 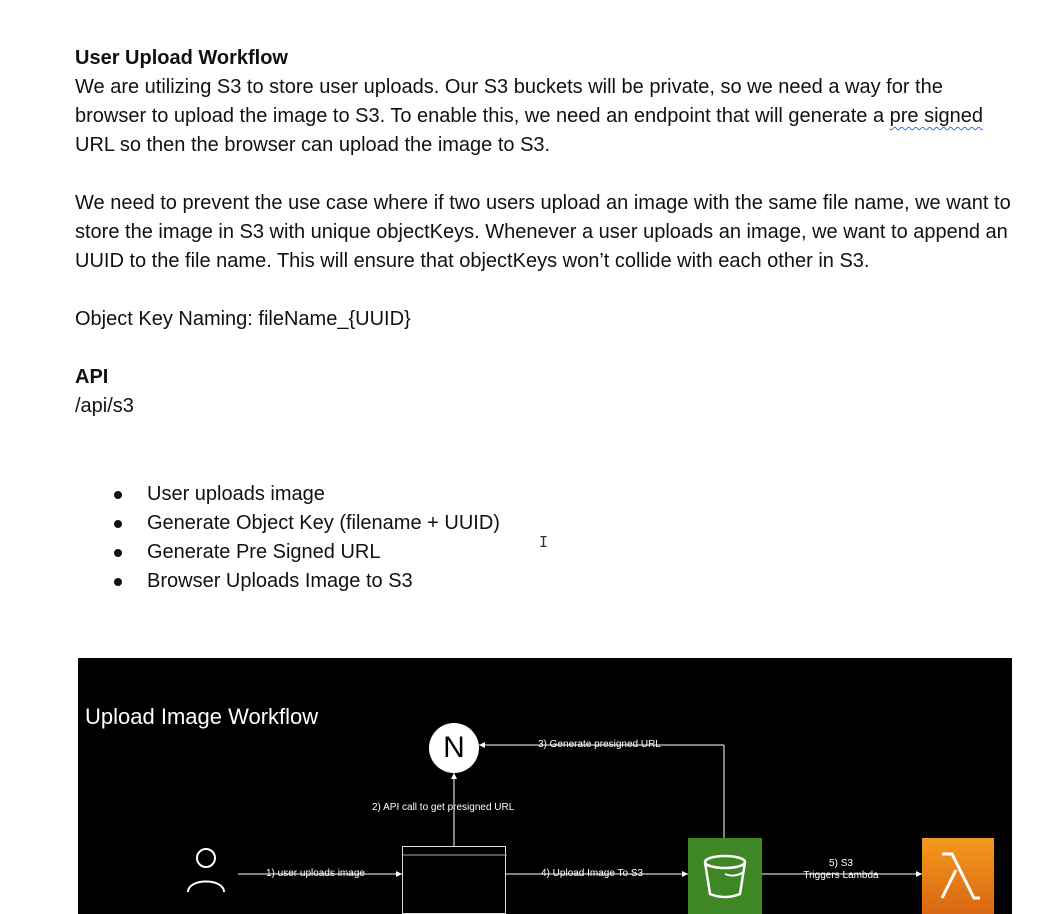 What do you see at coordinates (841, 863) in the screenshot?
I see `step-5-line-1: 5) S3` at bounding box center [841, 863].